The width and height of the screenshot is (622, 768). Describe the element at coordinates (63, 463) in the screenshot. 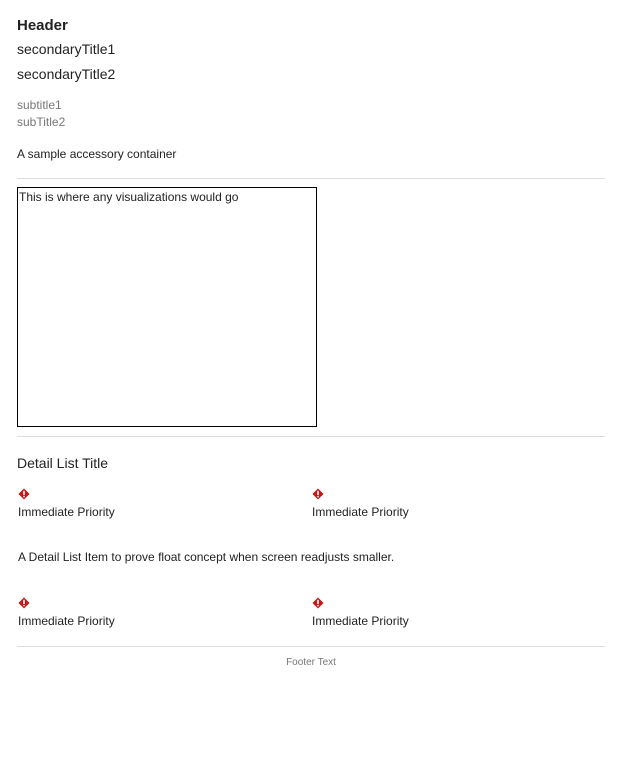

I see `detail-list-title: Detail List Title` at that location.